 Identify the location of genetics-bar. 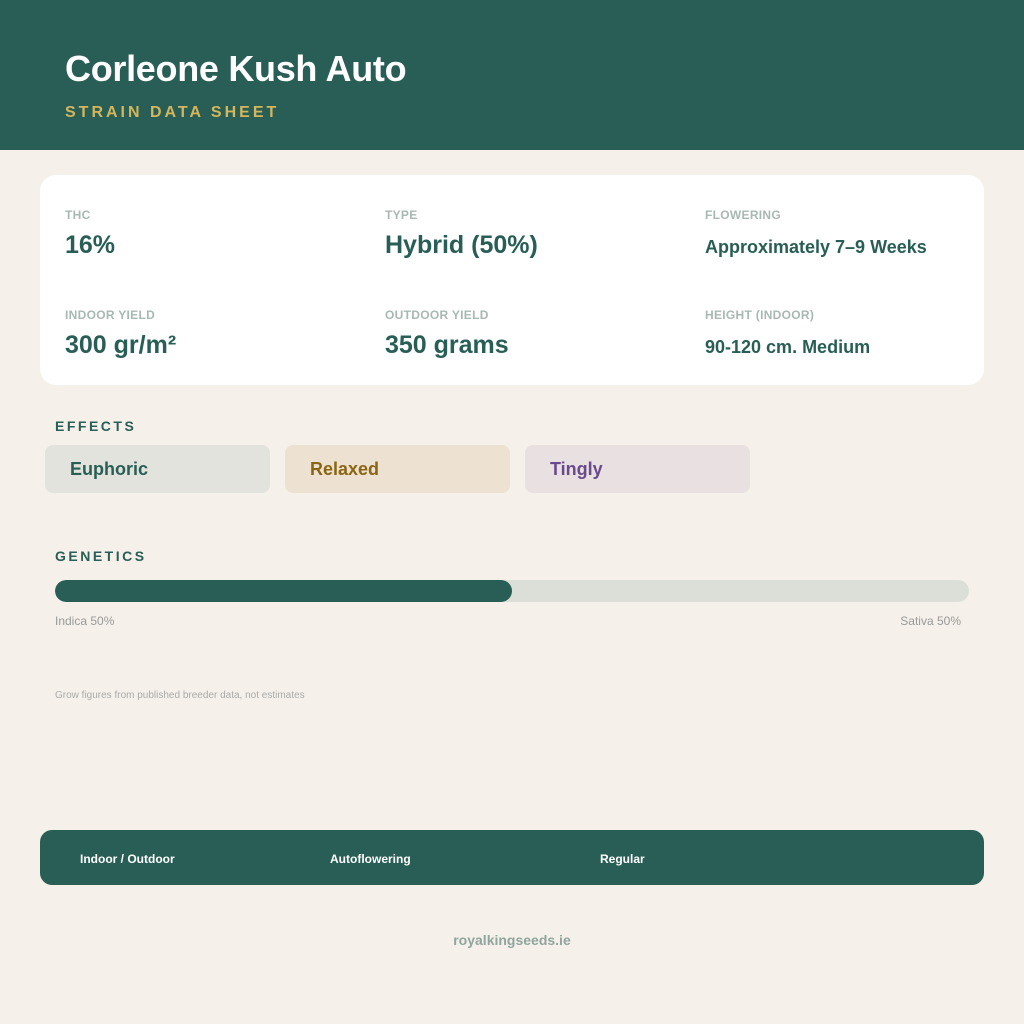
(512, 591).